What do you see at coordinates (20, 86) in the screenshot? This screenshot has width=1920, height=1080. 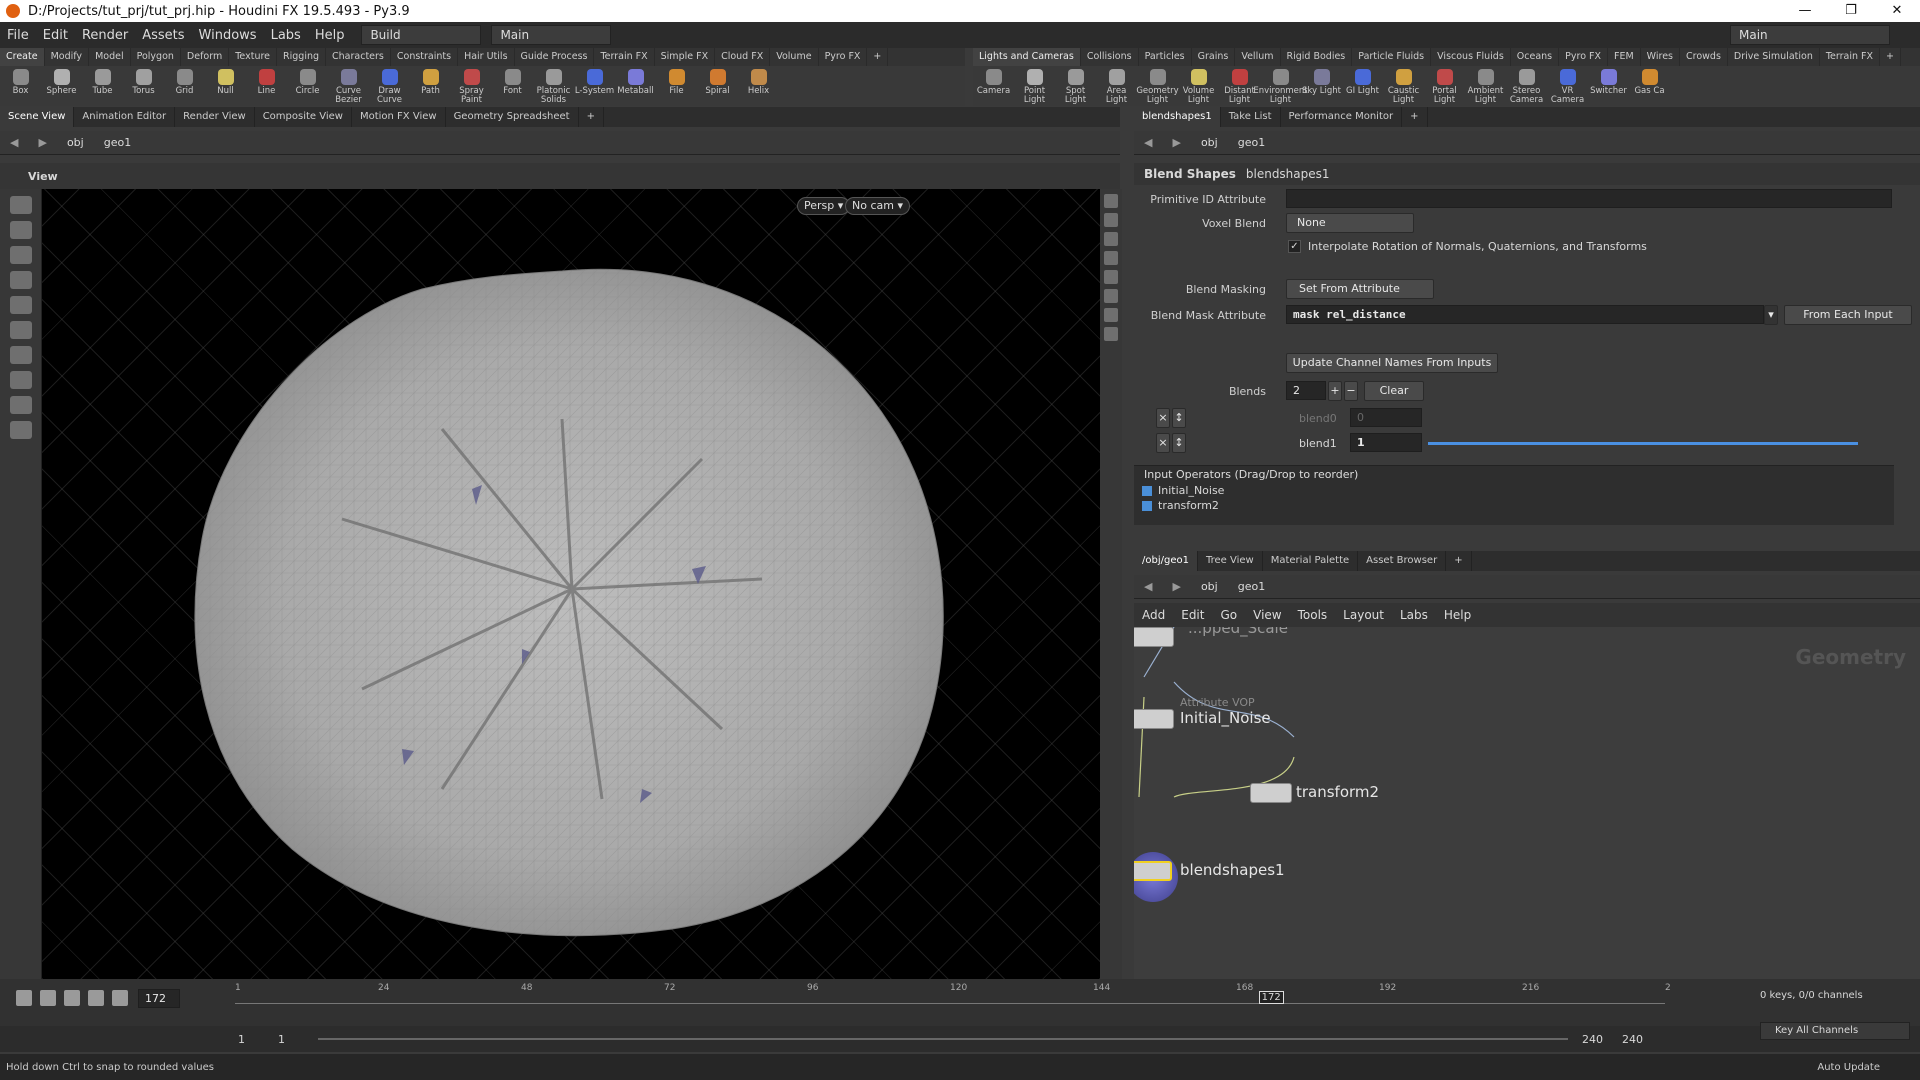 I see `shelf-tool: Box` at bounding box center [20, 86].